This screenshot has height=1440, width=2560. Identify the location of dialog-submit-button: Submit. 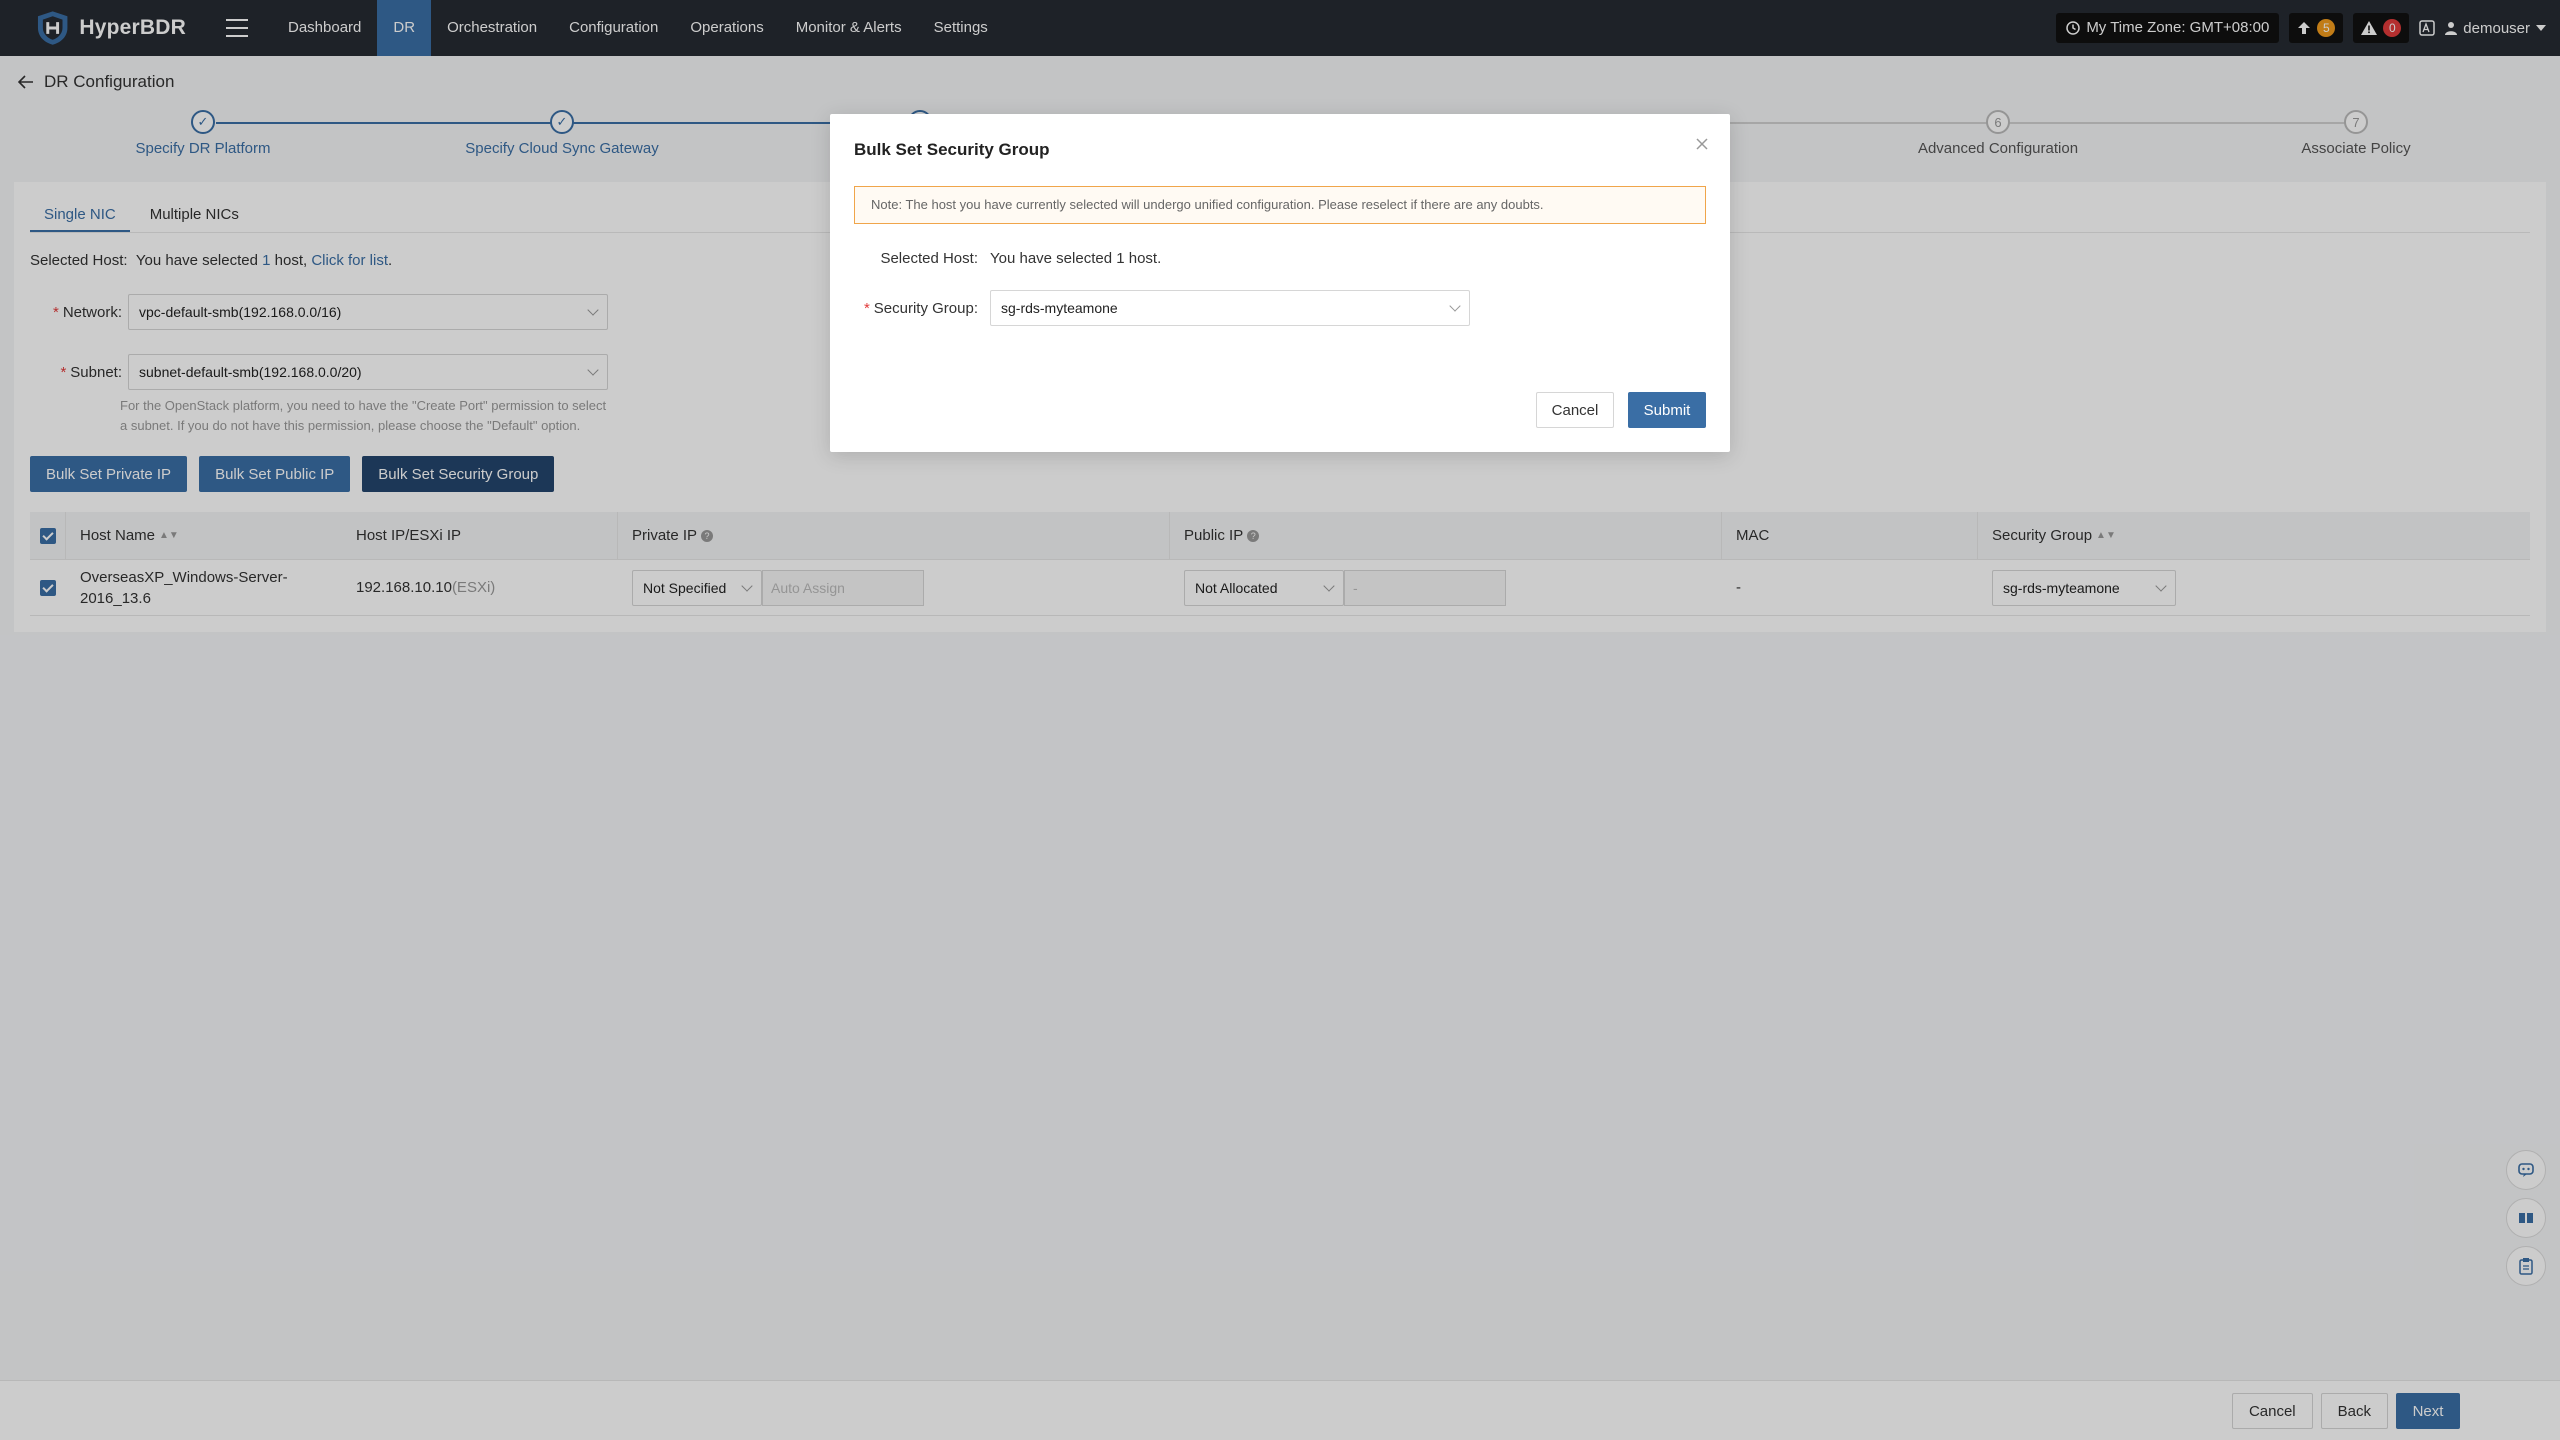
(1667, 410).